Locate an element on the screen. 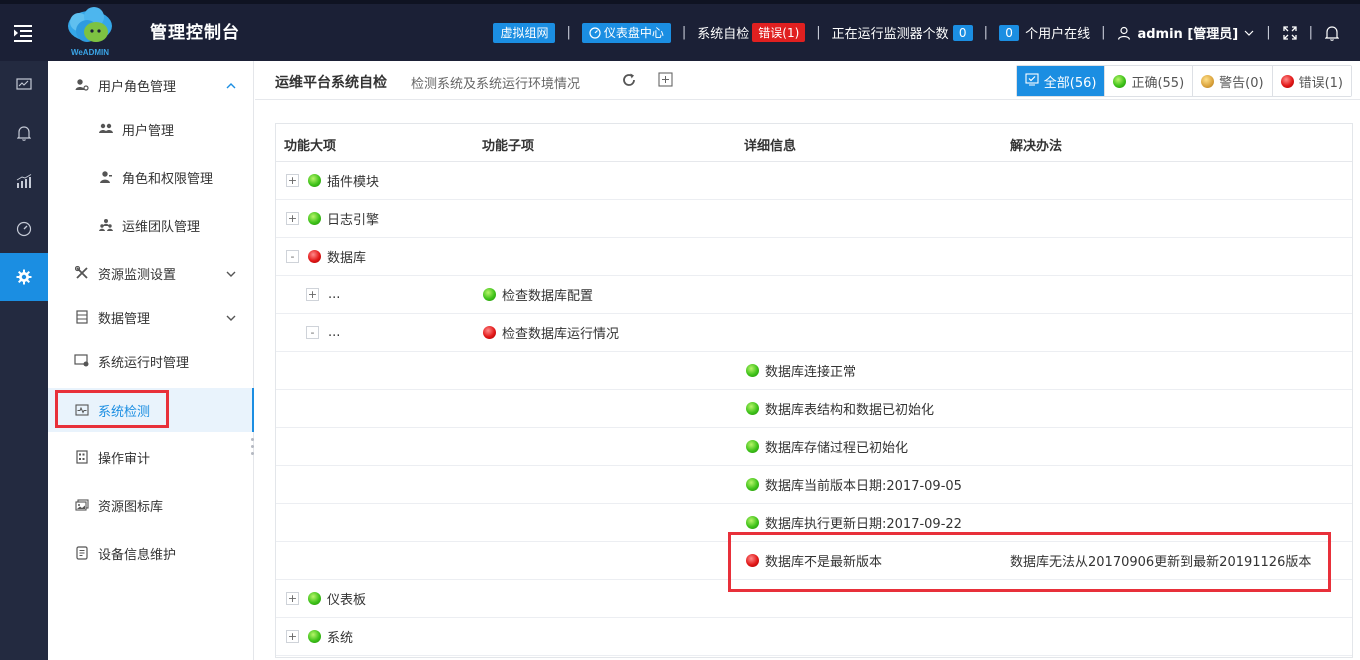 This screenshot has height=660, width=1360. virtual-network-button: 虚拟组网 is located at coordinates (524, 32).